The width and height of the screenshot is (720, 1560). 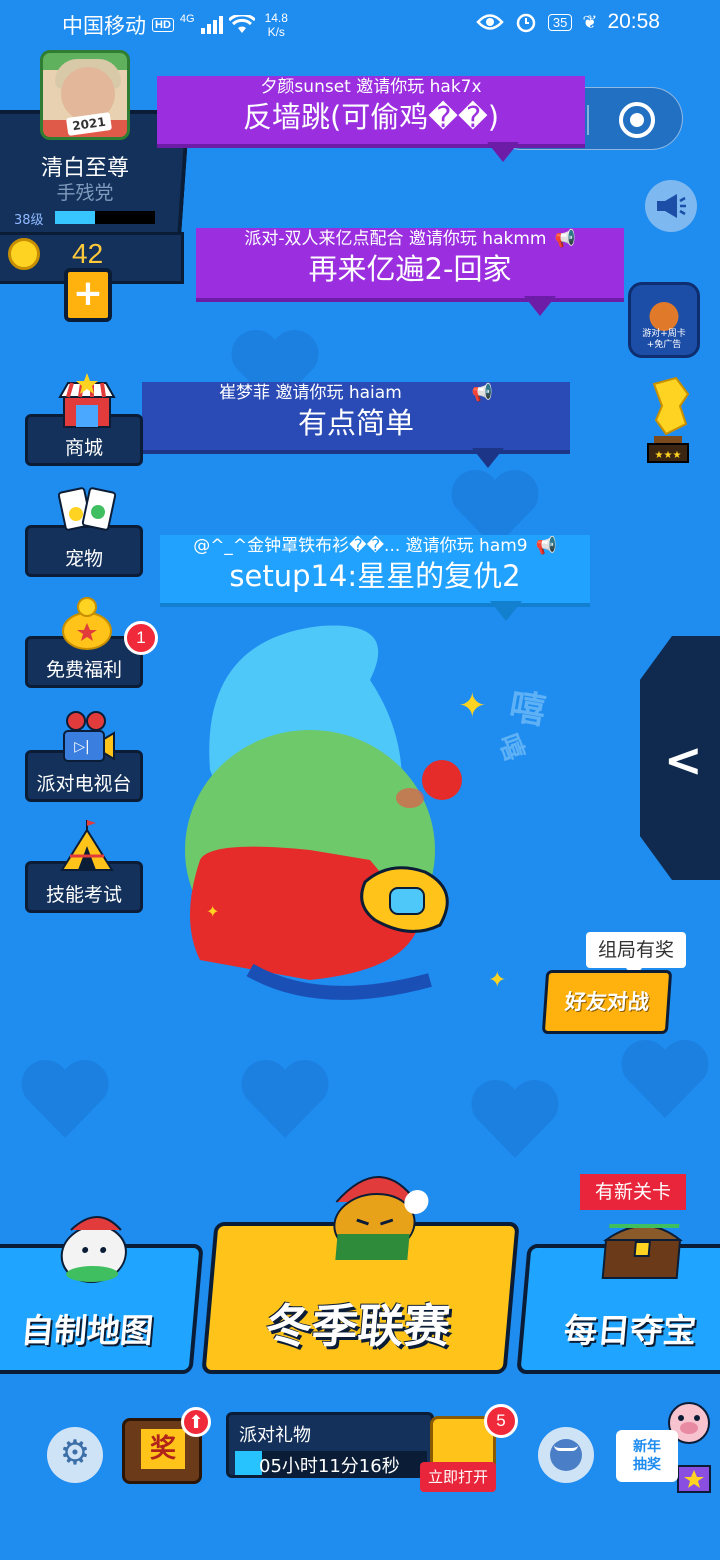 I want to click on player-level: 38级, so click(x=29, y=220).